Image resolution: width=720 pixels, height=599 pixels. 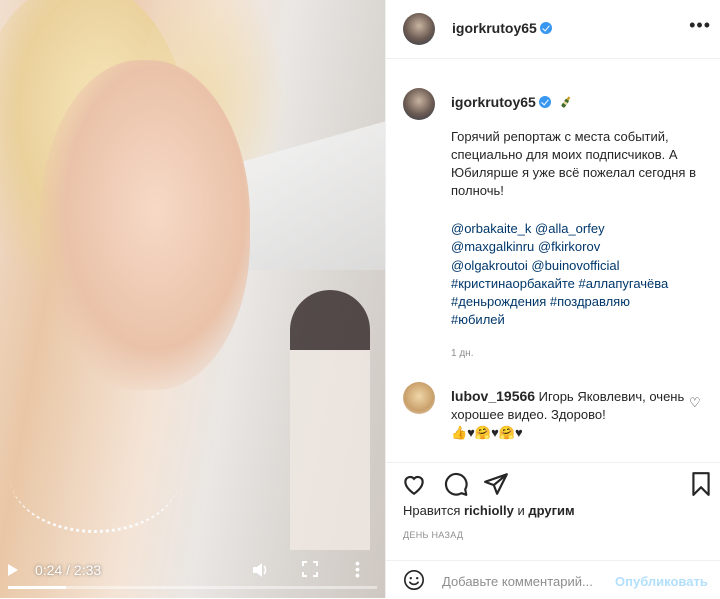 I want to click on likes-summary: Нравится richiolly и другим, so click(x=489, y=510).